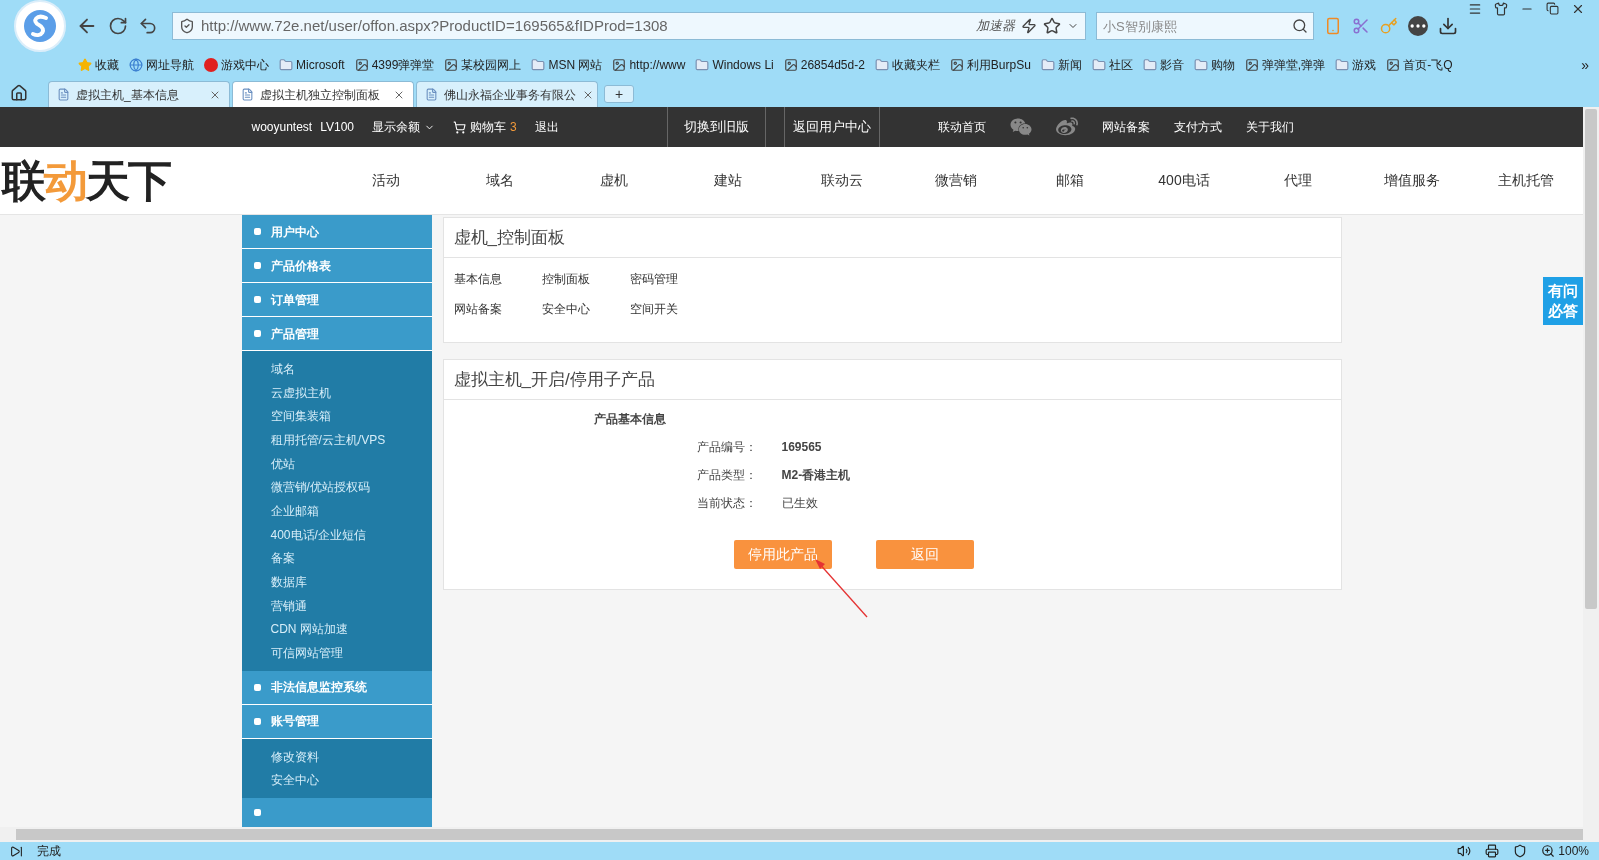  What do you see at coordinates (990, 65) in the screenshot?
I see `bookmark-item: 利用BurpSu` at bounding box center [990, 65].